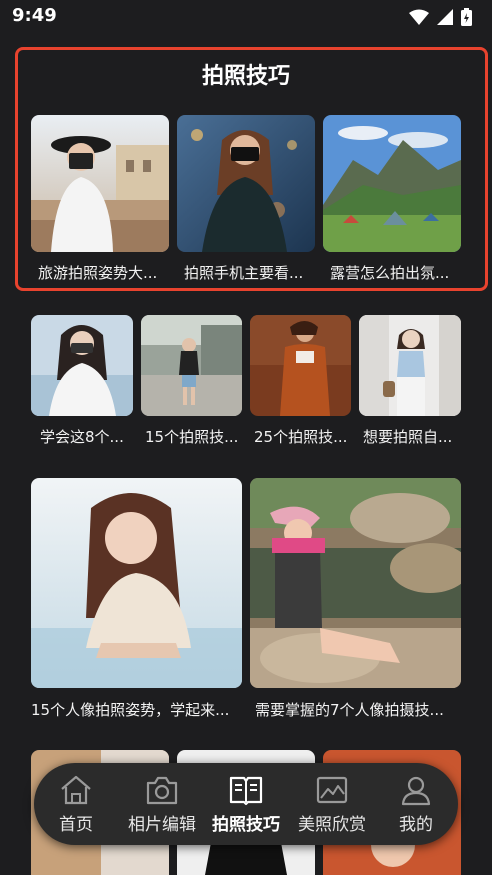 The image size is (492, 875). What do you see at coordinates (416, 824) in the screenshot?
I see `nav-label: 我的` at bounding box center [416, 824].